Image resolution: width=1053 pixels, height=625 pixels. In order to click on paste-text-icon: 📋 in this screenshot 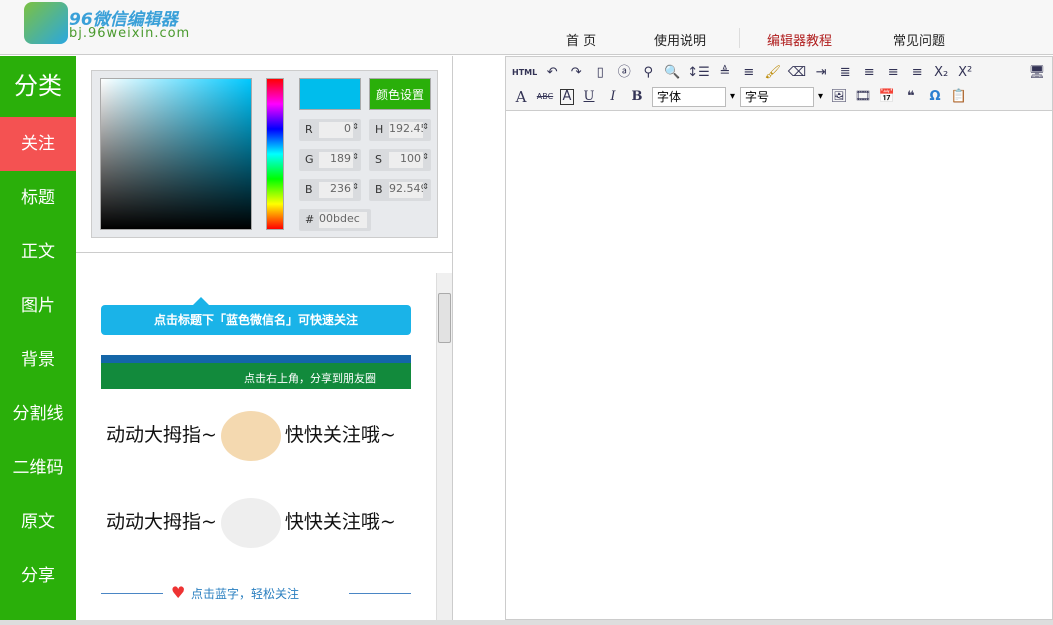, I will do `click(959, 97)`.